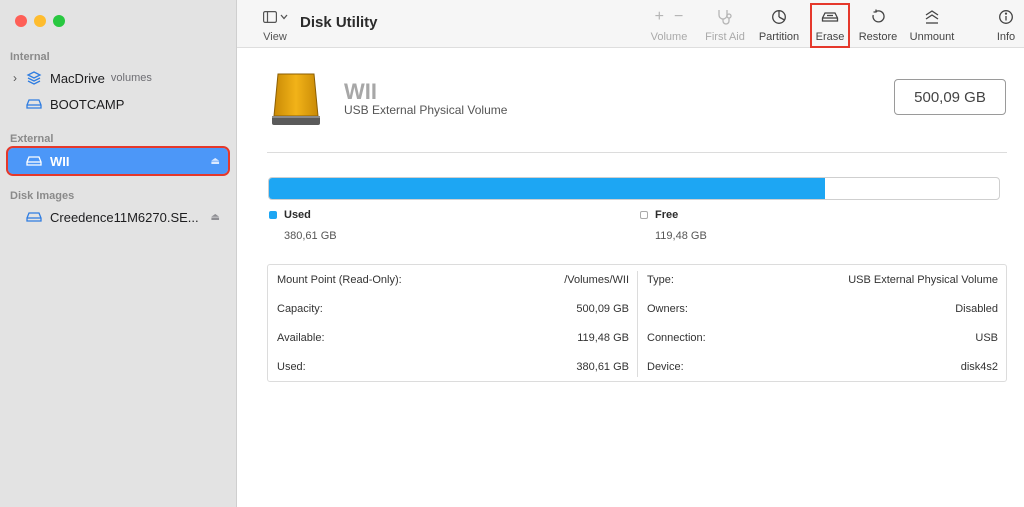  I want to click on close-window-button, so click(21, 21).